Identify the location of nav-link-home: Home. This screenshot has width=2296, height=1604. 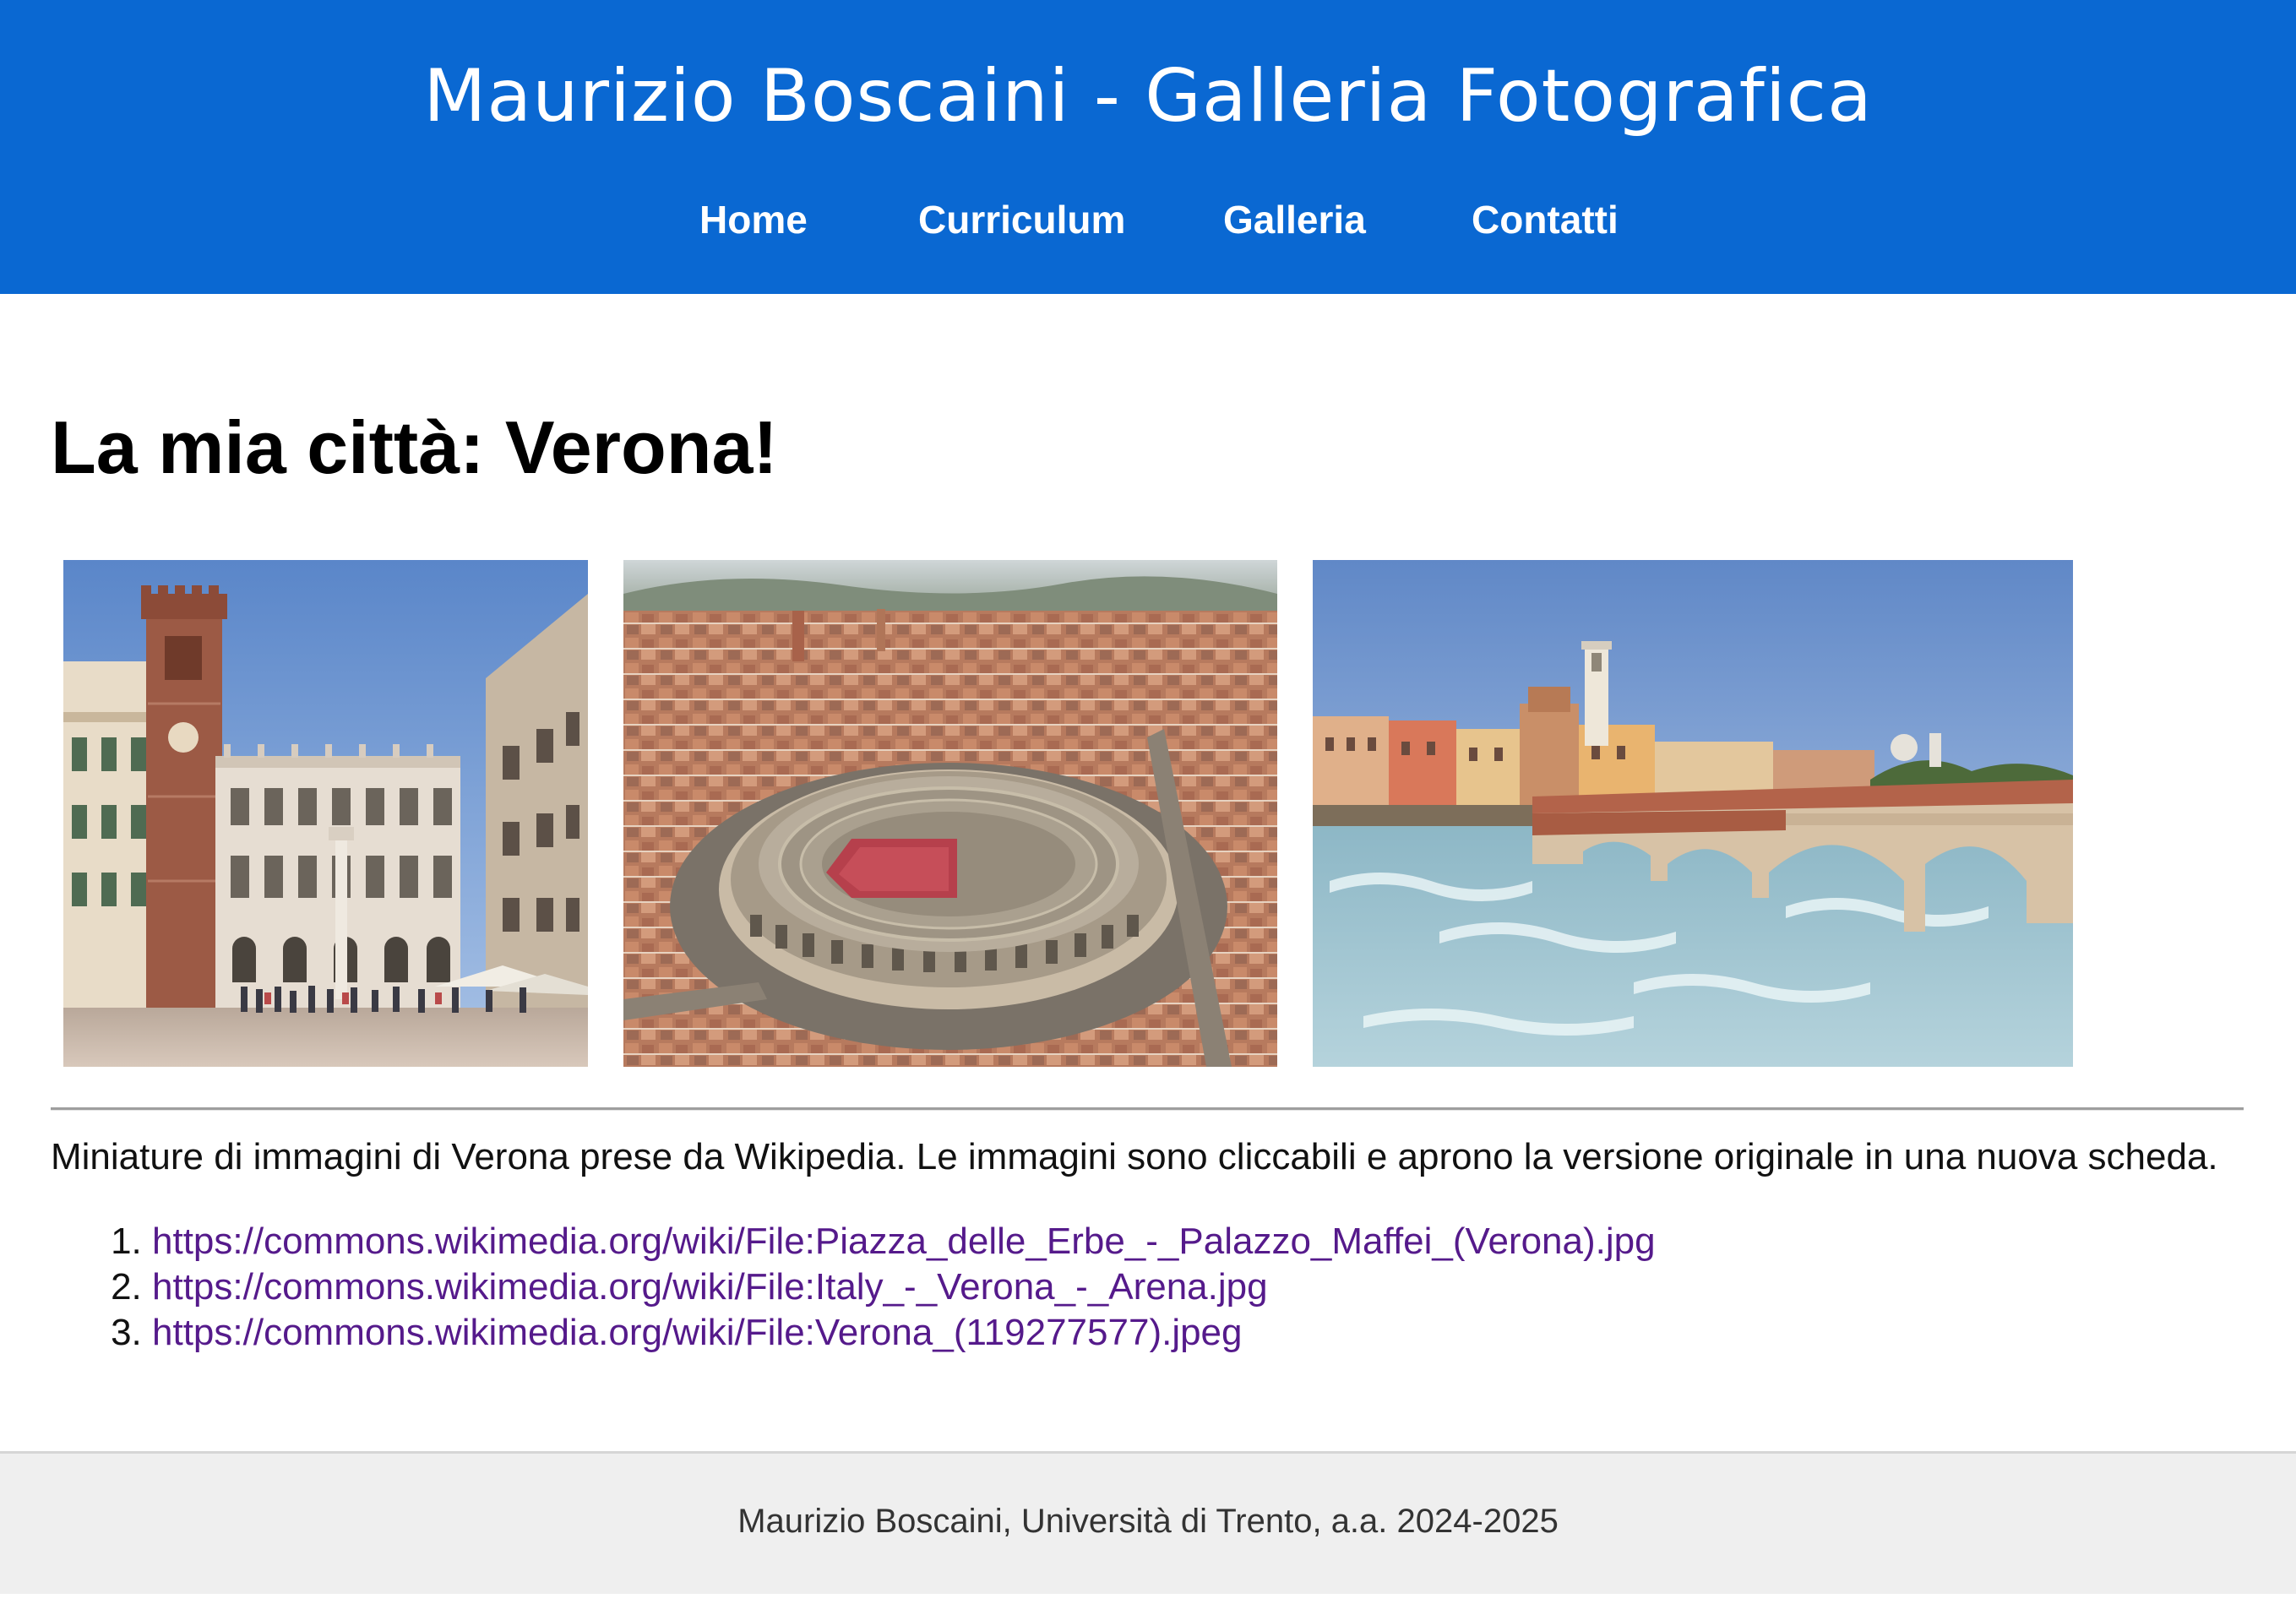
(753, 220).